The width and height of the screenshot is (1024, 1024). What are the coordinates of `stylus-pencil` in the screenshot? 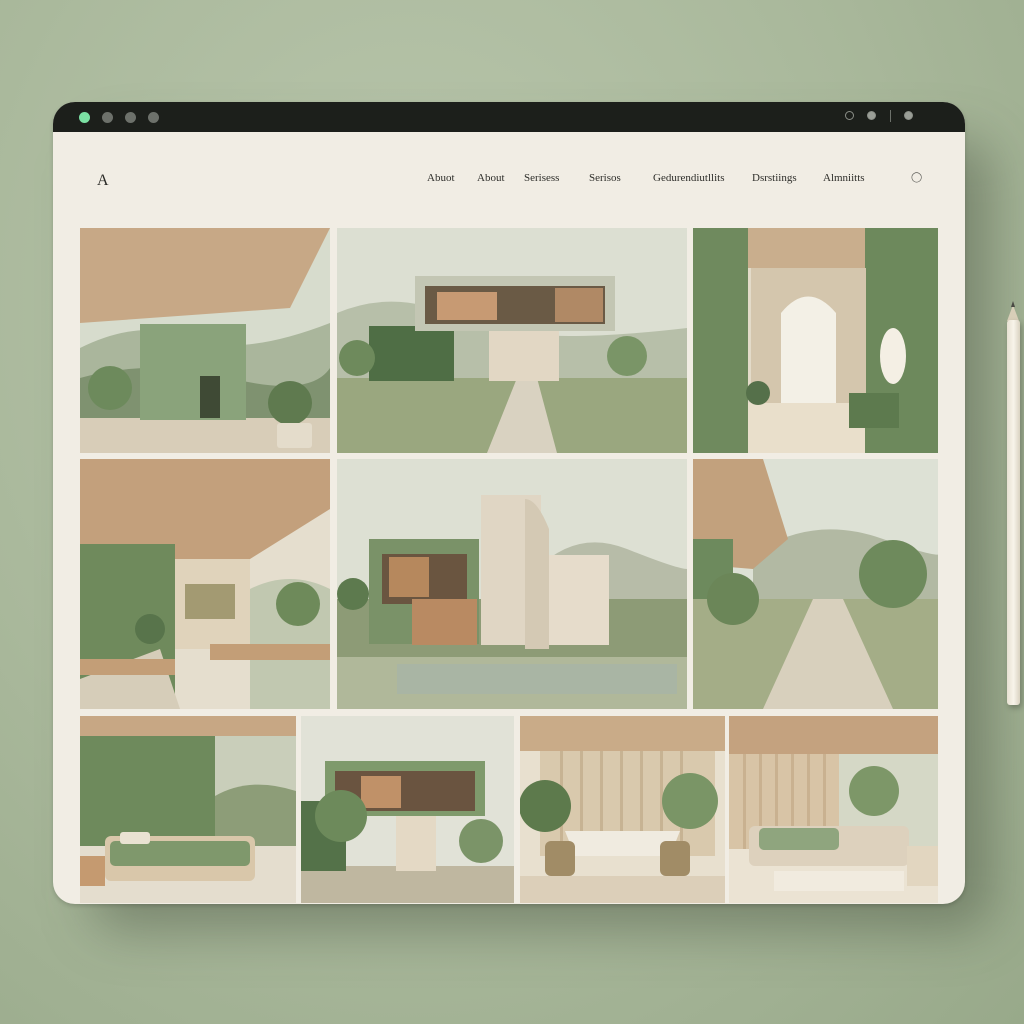 It's located at (1013, 512).